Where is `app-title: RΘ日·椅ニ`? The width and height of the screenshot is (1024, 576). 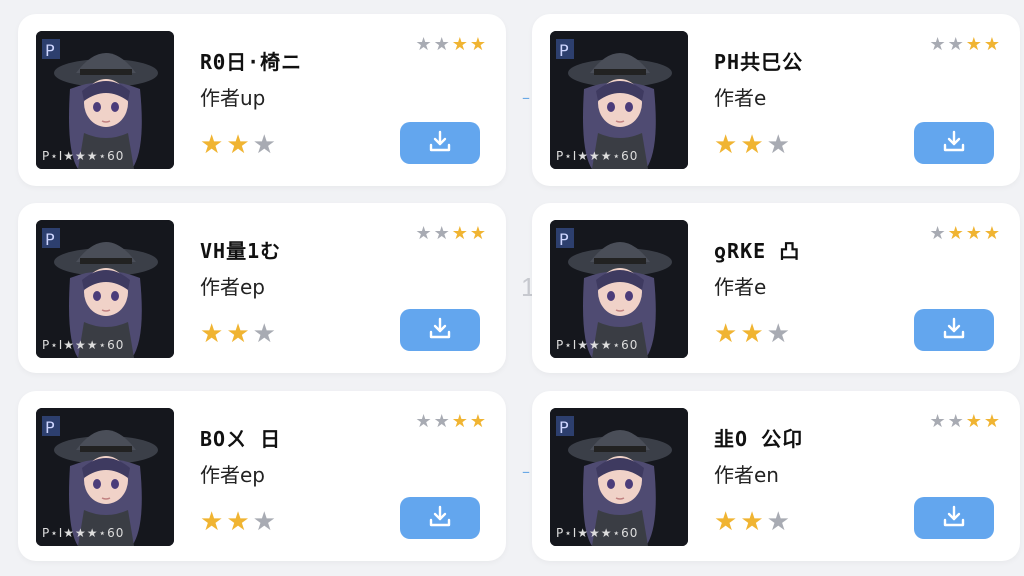
app-title: RΘ日·椅ニ is located at coordinates (251, 62).